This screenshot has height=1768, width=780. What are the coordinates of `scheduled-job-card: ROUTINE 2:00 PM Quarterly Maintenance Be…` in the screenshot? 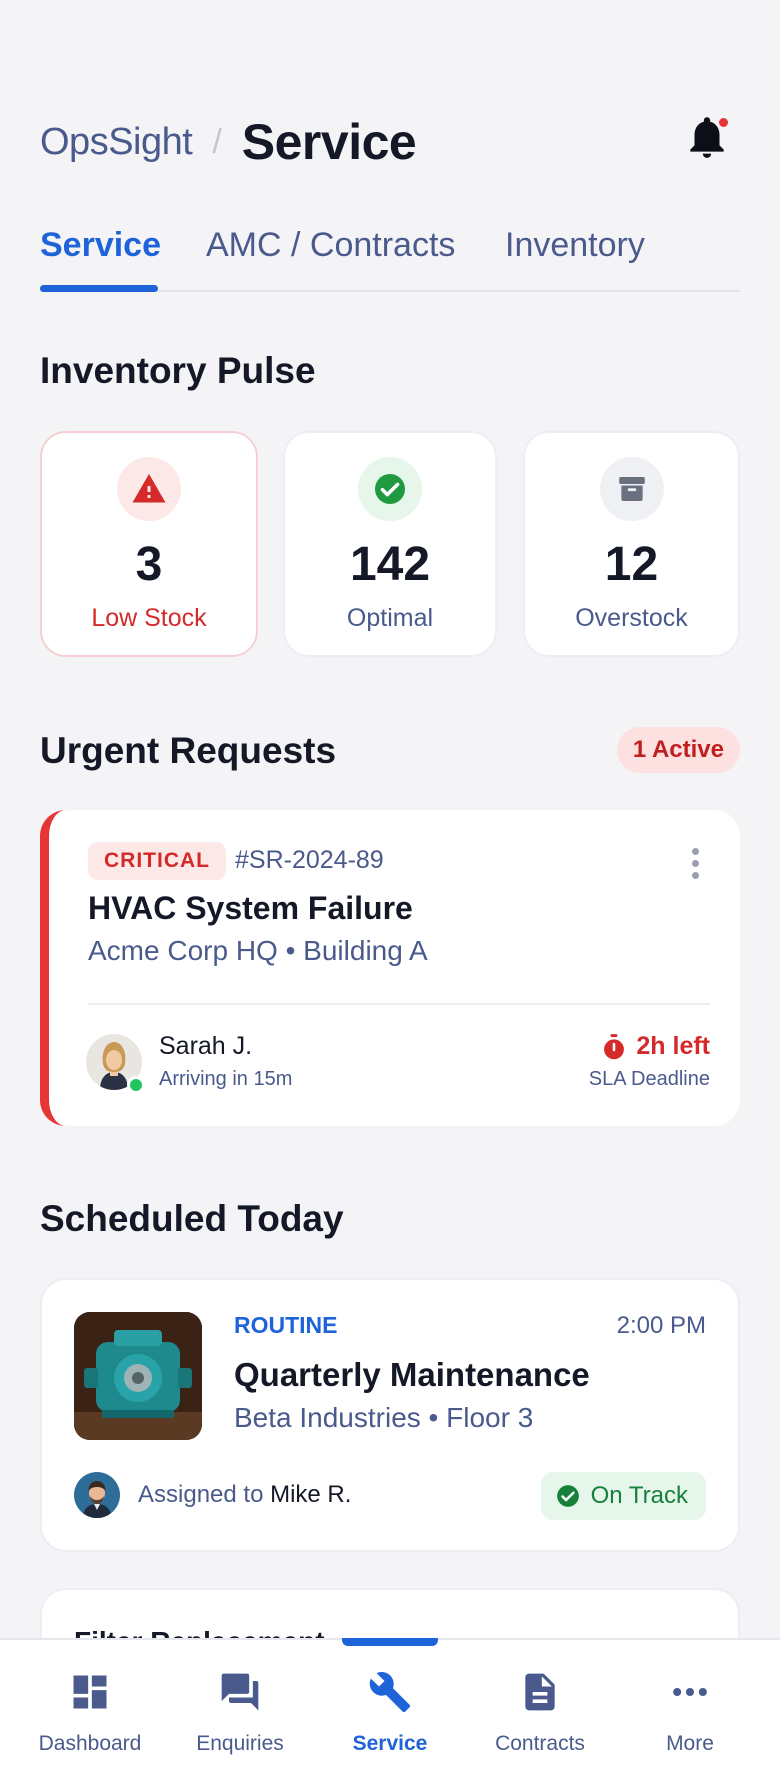 It's located at (390, 1415).